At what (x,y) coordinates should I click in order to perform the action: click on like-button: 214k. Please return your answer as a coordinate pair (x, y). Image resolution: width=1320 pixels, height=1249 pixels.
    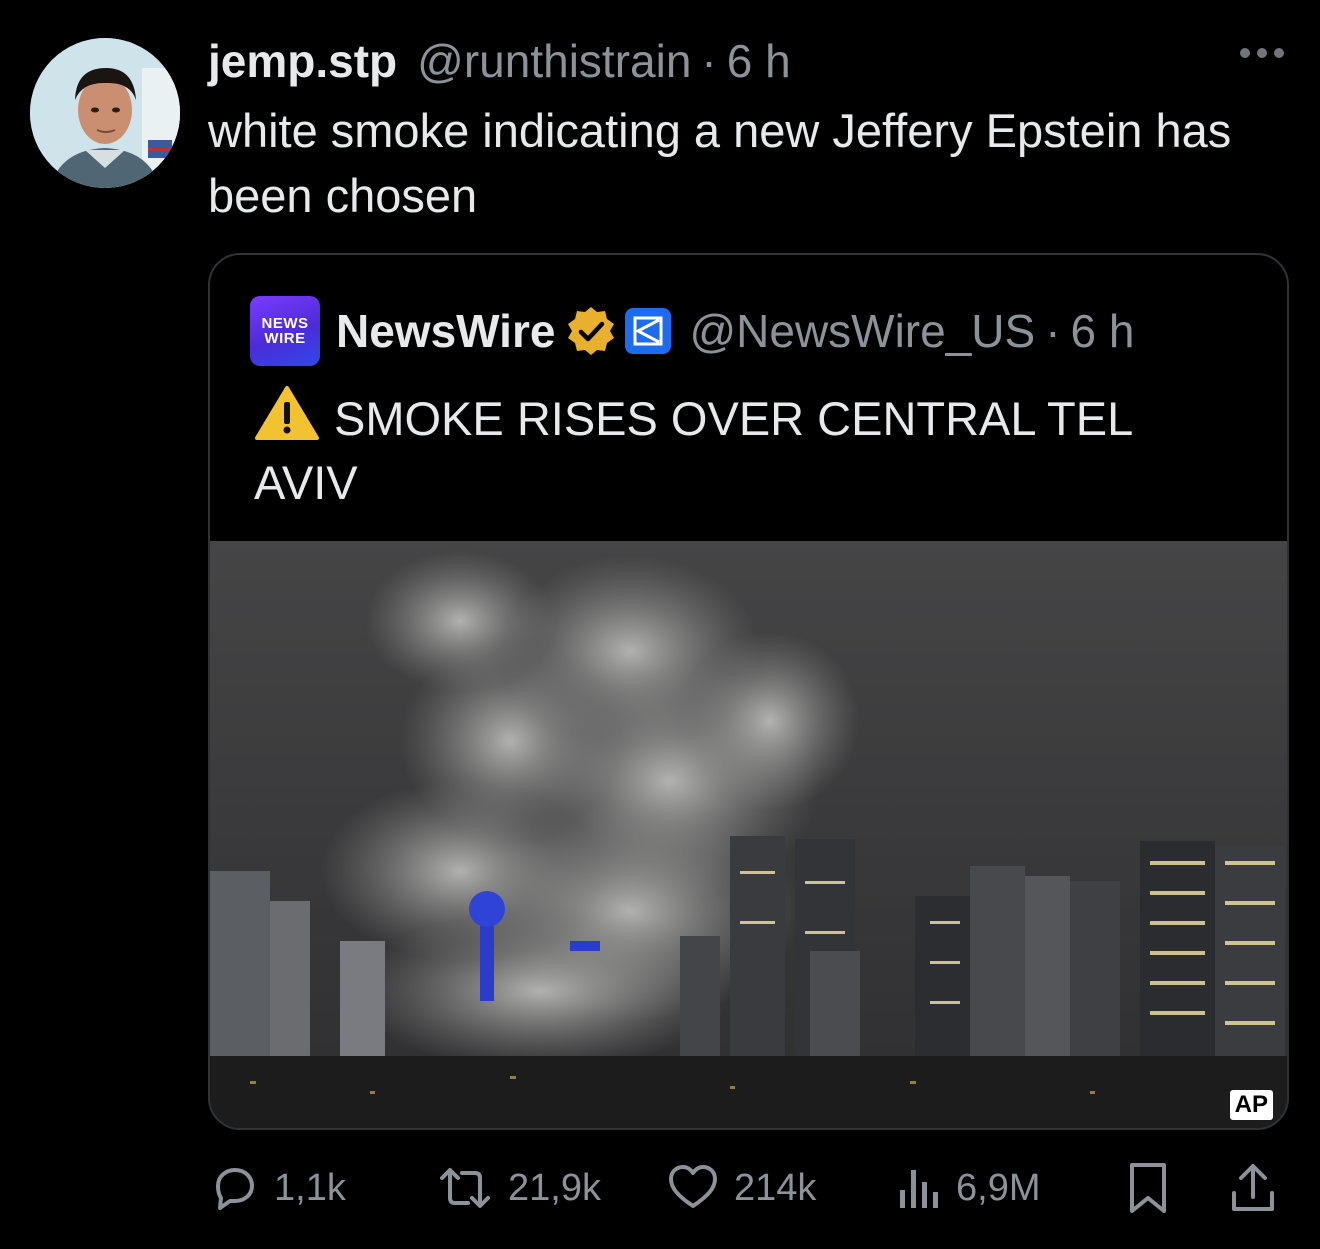
    Looking at the image, I should click on (741, 1188).